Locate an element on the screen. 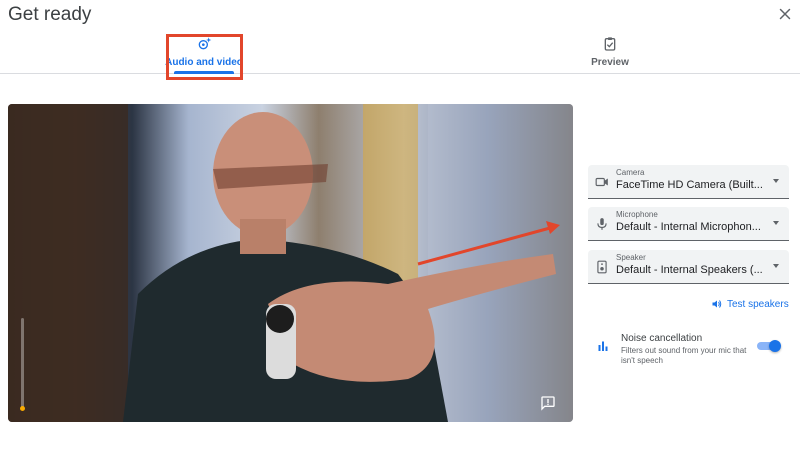 The width and height of the screenshot is (800, 452). noise-cancellation-toggle is located at coordinates (769, 346).